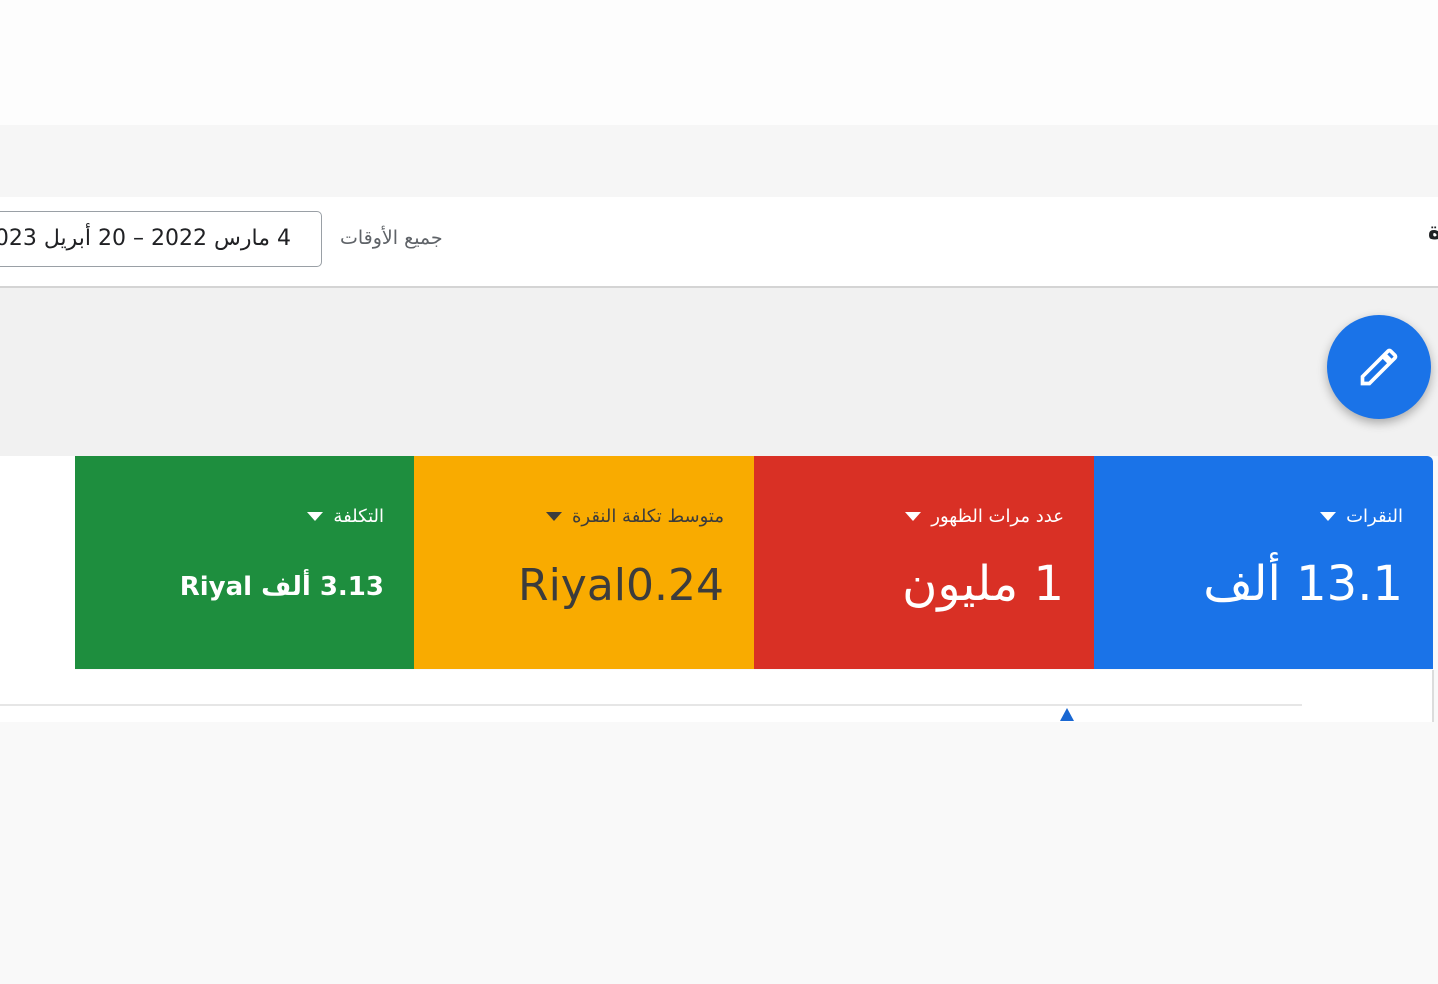  I want to click on metric-card-impressions: عدد مرات الظهور 1 مليون, so click(924, 562).